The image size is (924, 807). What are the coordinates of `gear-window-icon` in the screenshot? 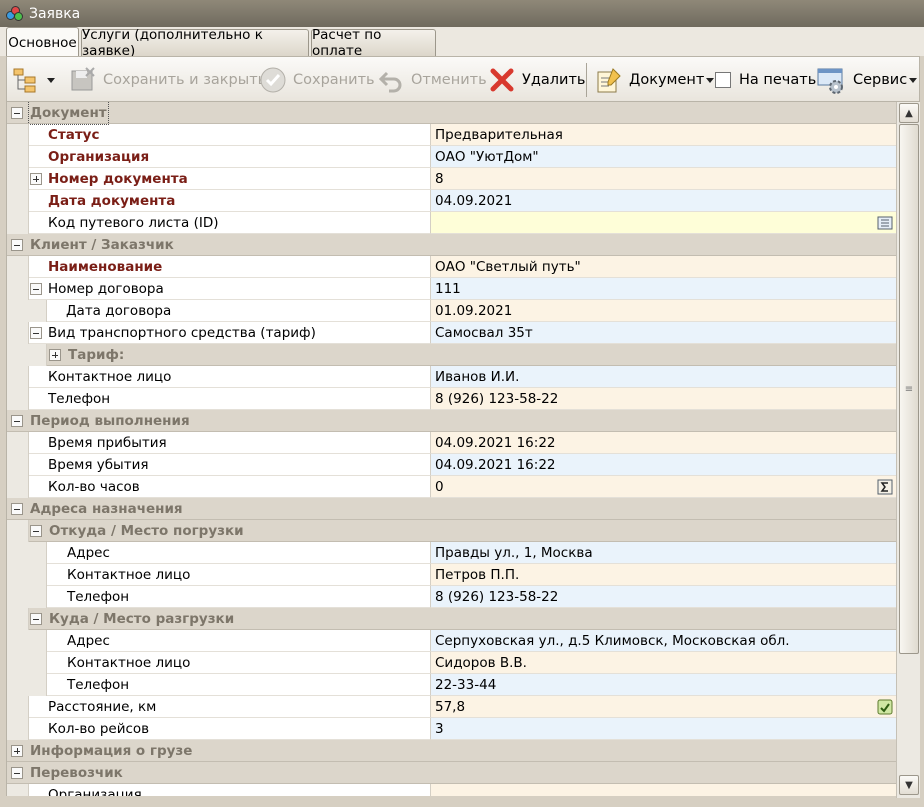 It's located at (832, 80).